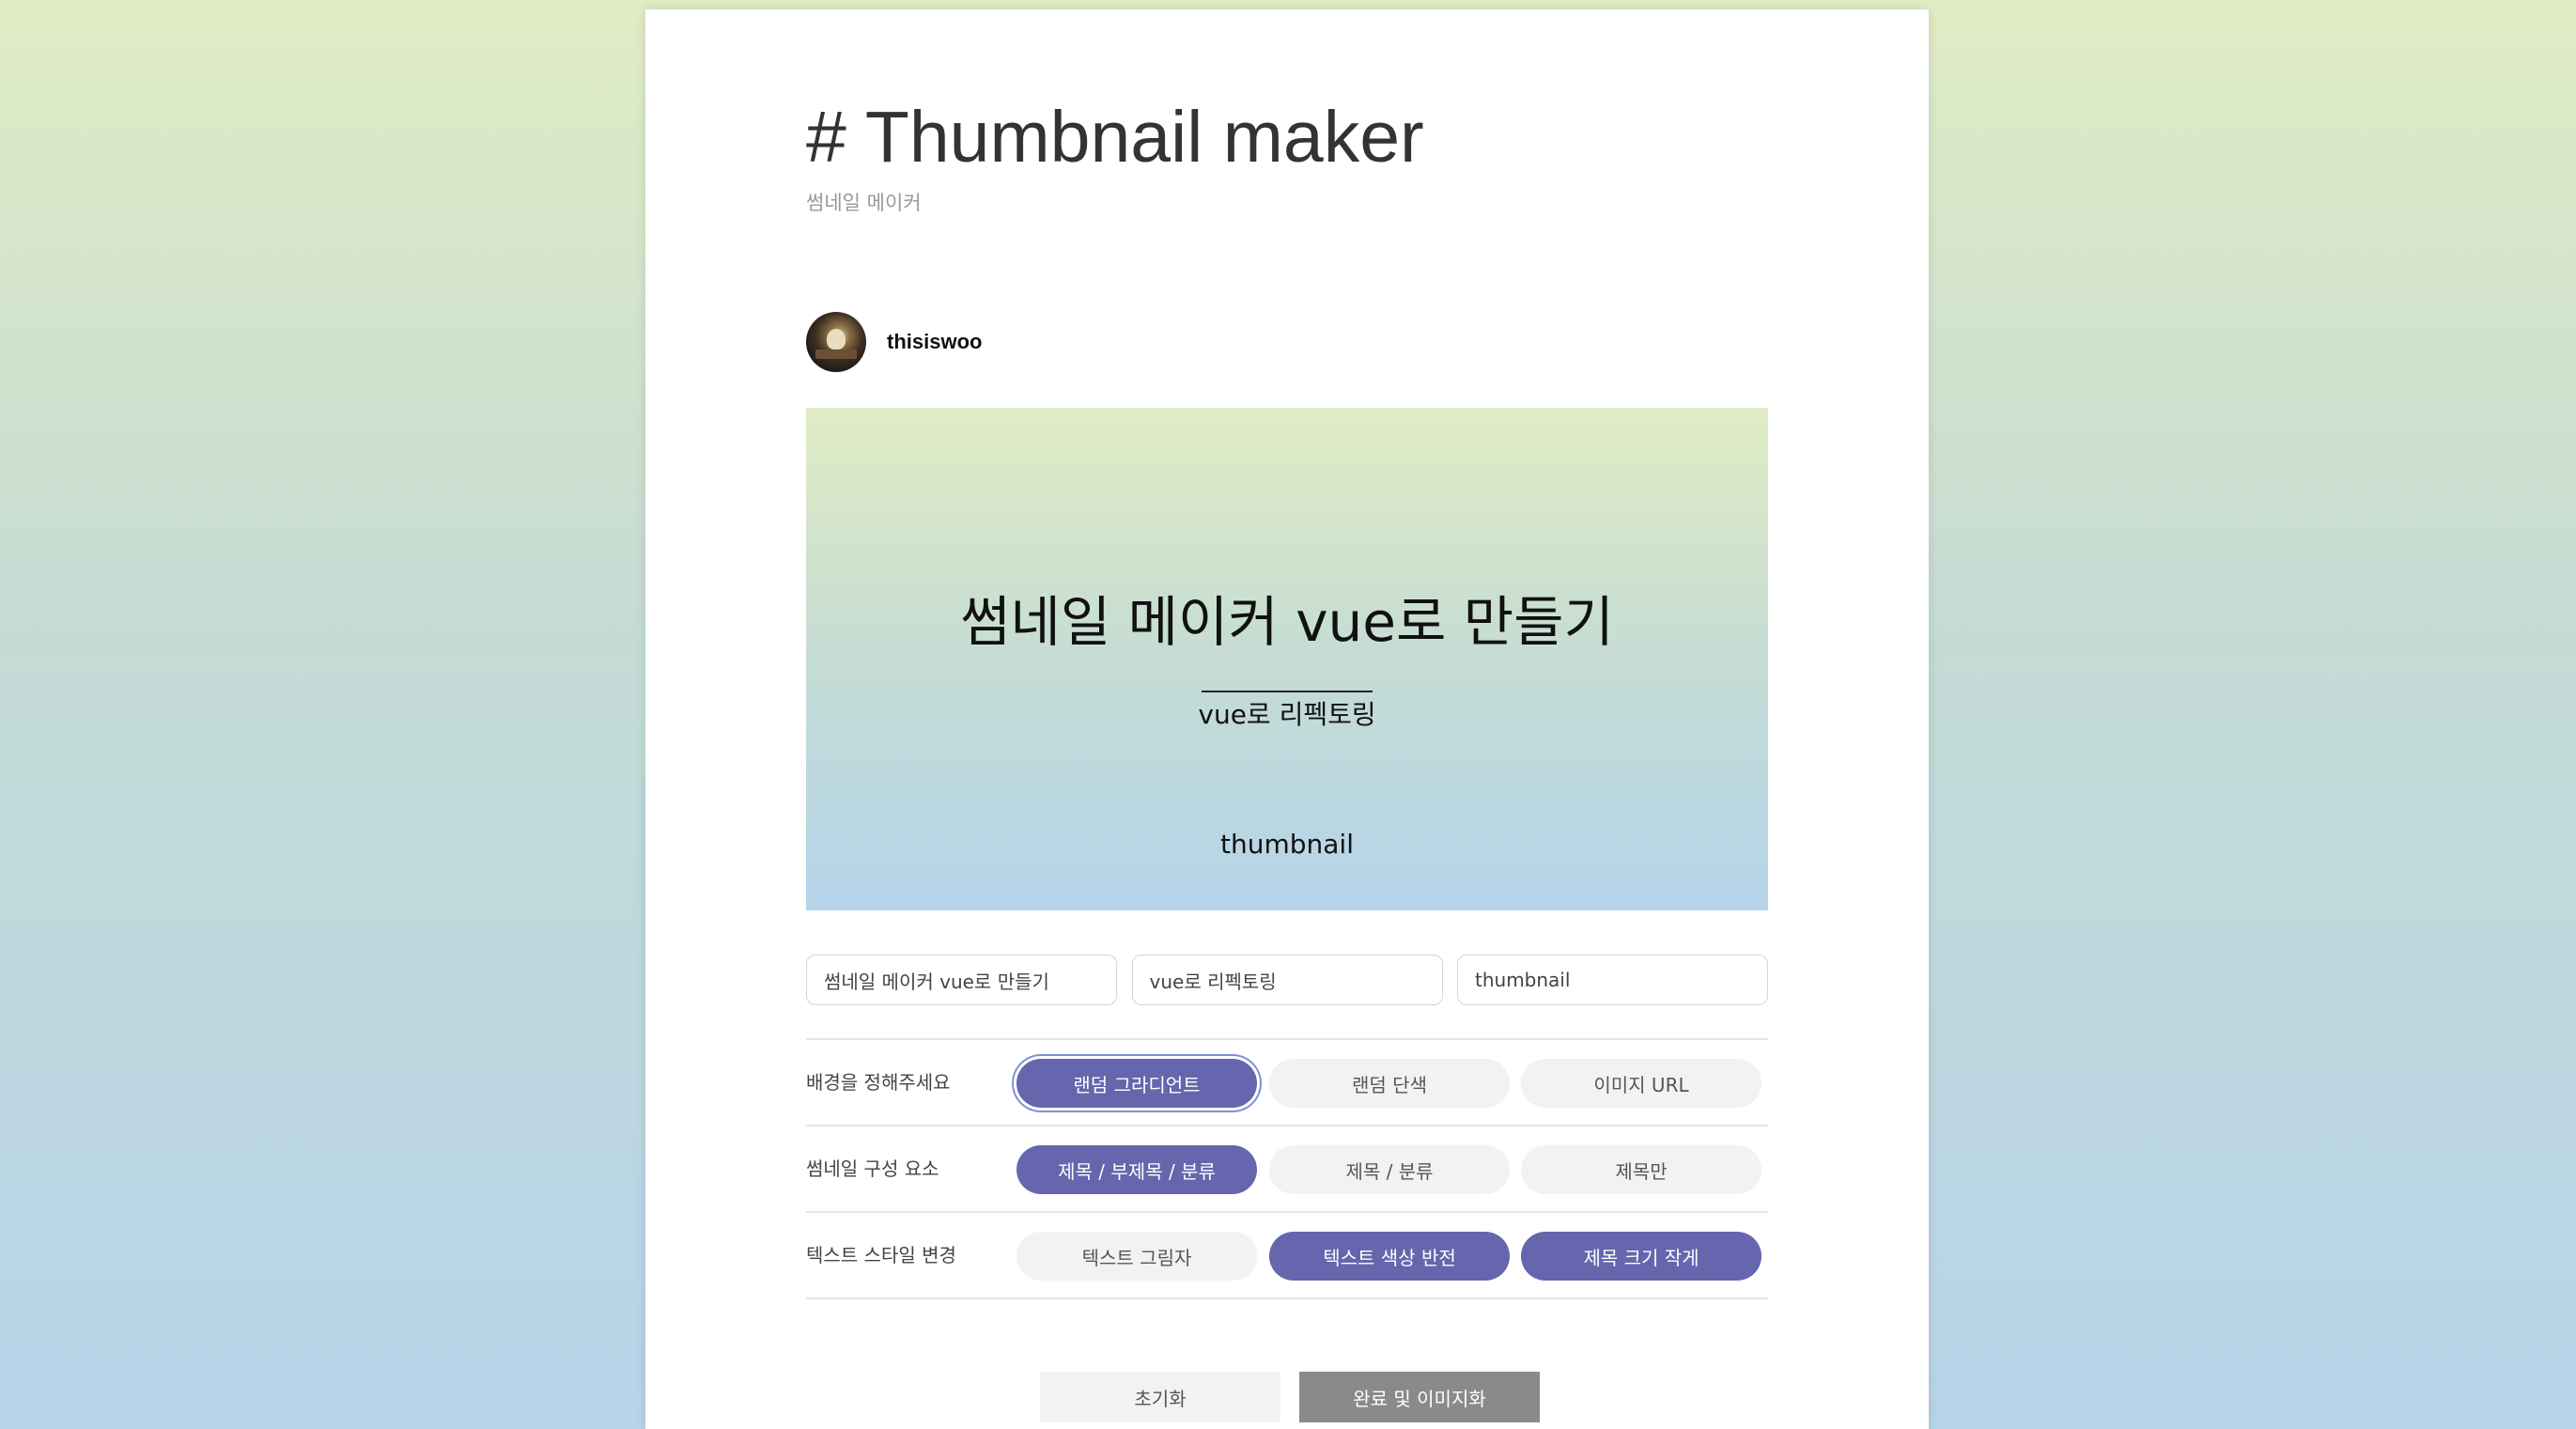 Image resolution: width=2576 pixels, height=1429 pixels. I want to click on title-input, so click(962, 980).